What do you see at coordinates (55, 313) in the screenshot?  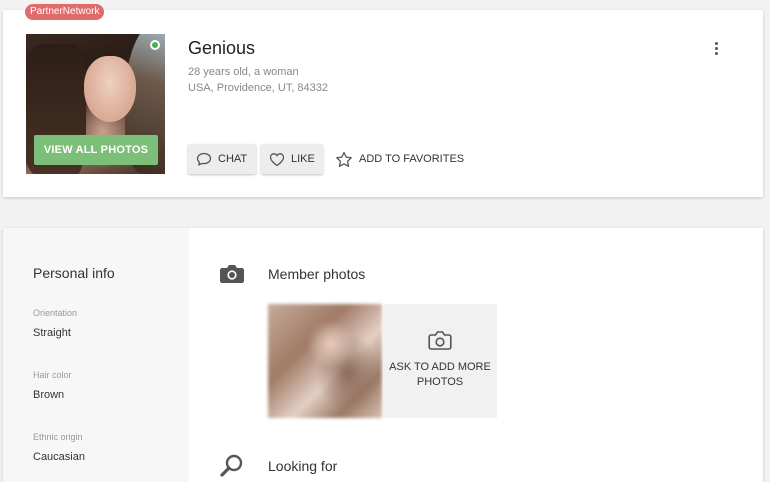 I see `orientation-label: Orientation` at bounding box center [55, 313].